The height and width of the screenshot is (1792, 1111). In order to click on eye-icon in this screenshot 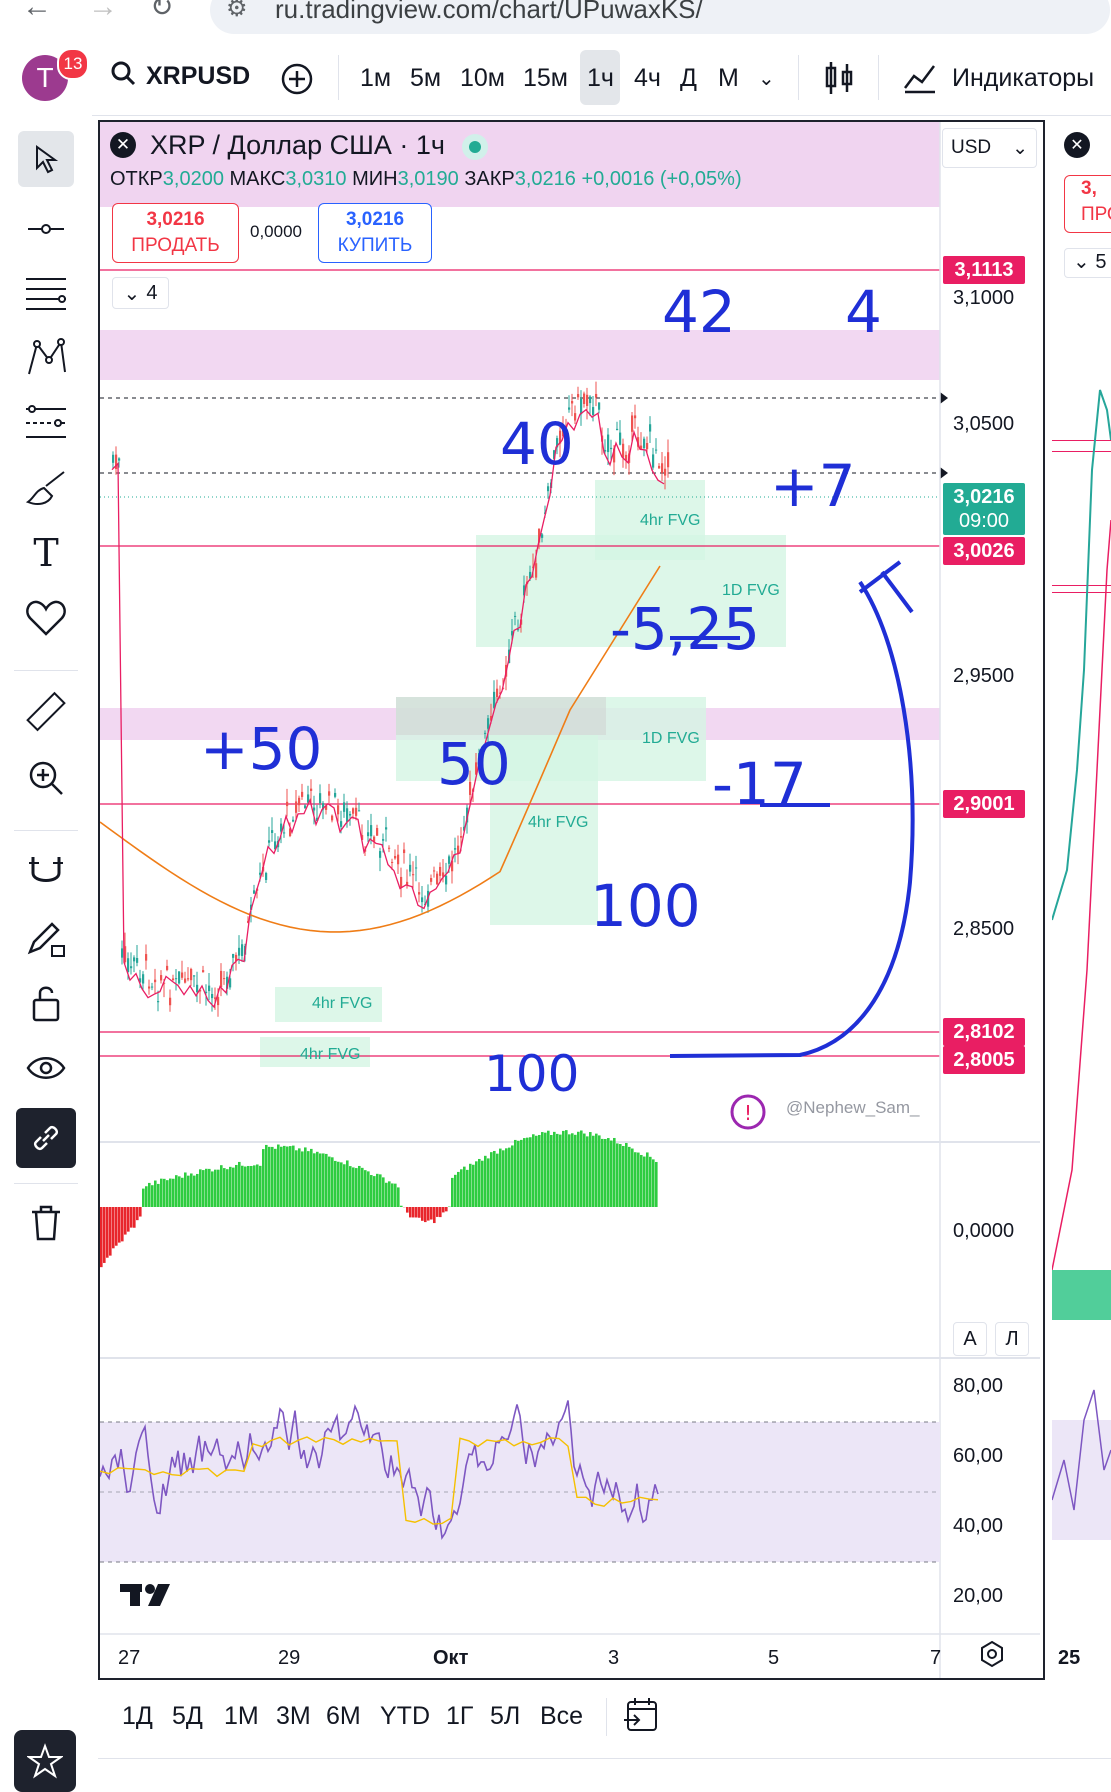, I will do `click(46, 1068)`.